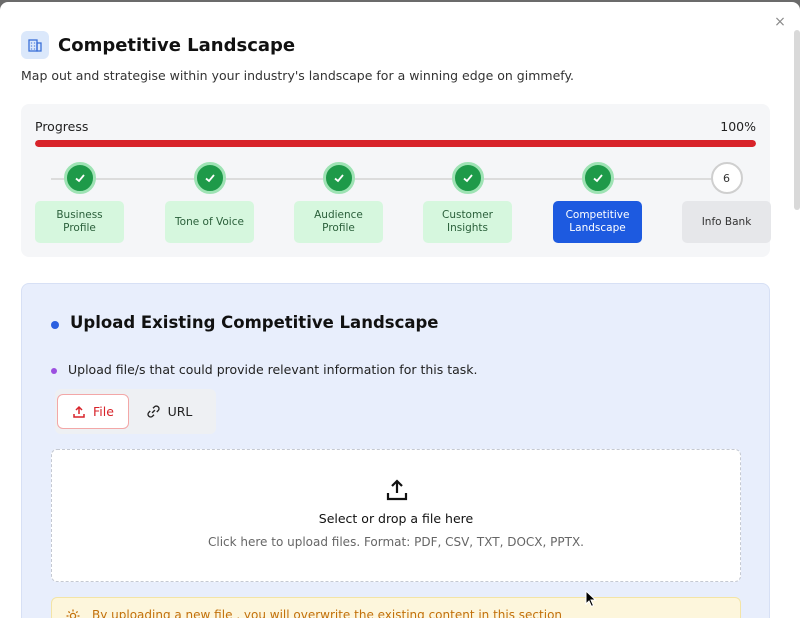  I want to click on step-customer-insights: Customer Insights, so click(467, 202).